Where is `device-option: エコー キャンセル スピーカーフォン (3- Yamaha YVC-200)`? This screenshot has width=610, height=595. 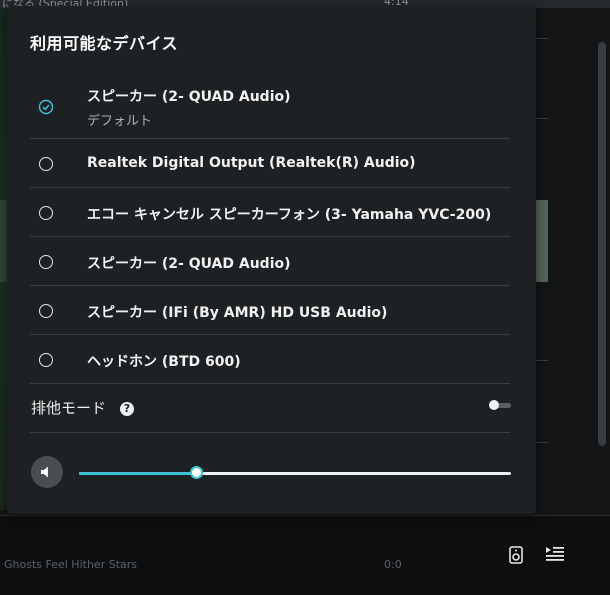
device-option: エコー キャンセル スピーカーフォン (3- Yamaha YVC-200) is located at coordinates (270, 212).